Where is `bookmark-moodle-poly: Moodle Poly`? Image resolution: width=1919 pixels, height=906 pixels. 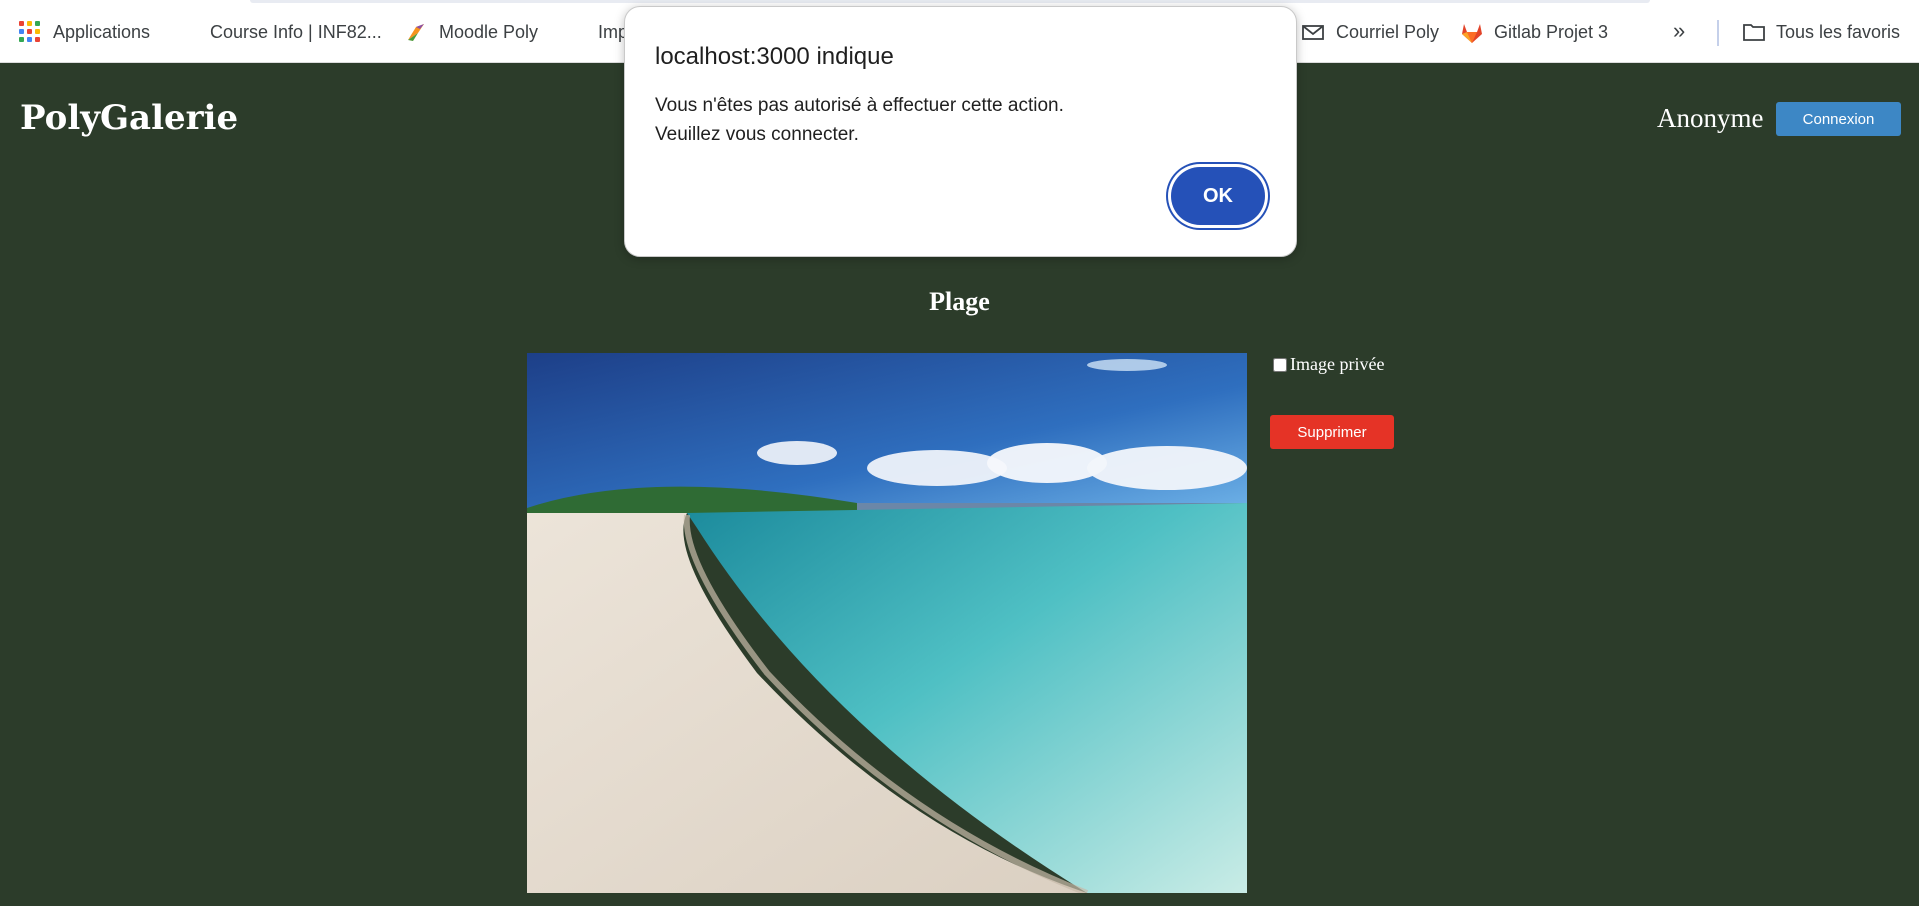 bookmark-moodle-poly: Moodle Poly is located at coordinates (471, 32).